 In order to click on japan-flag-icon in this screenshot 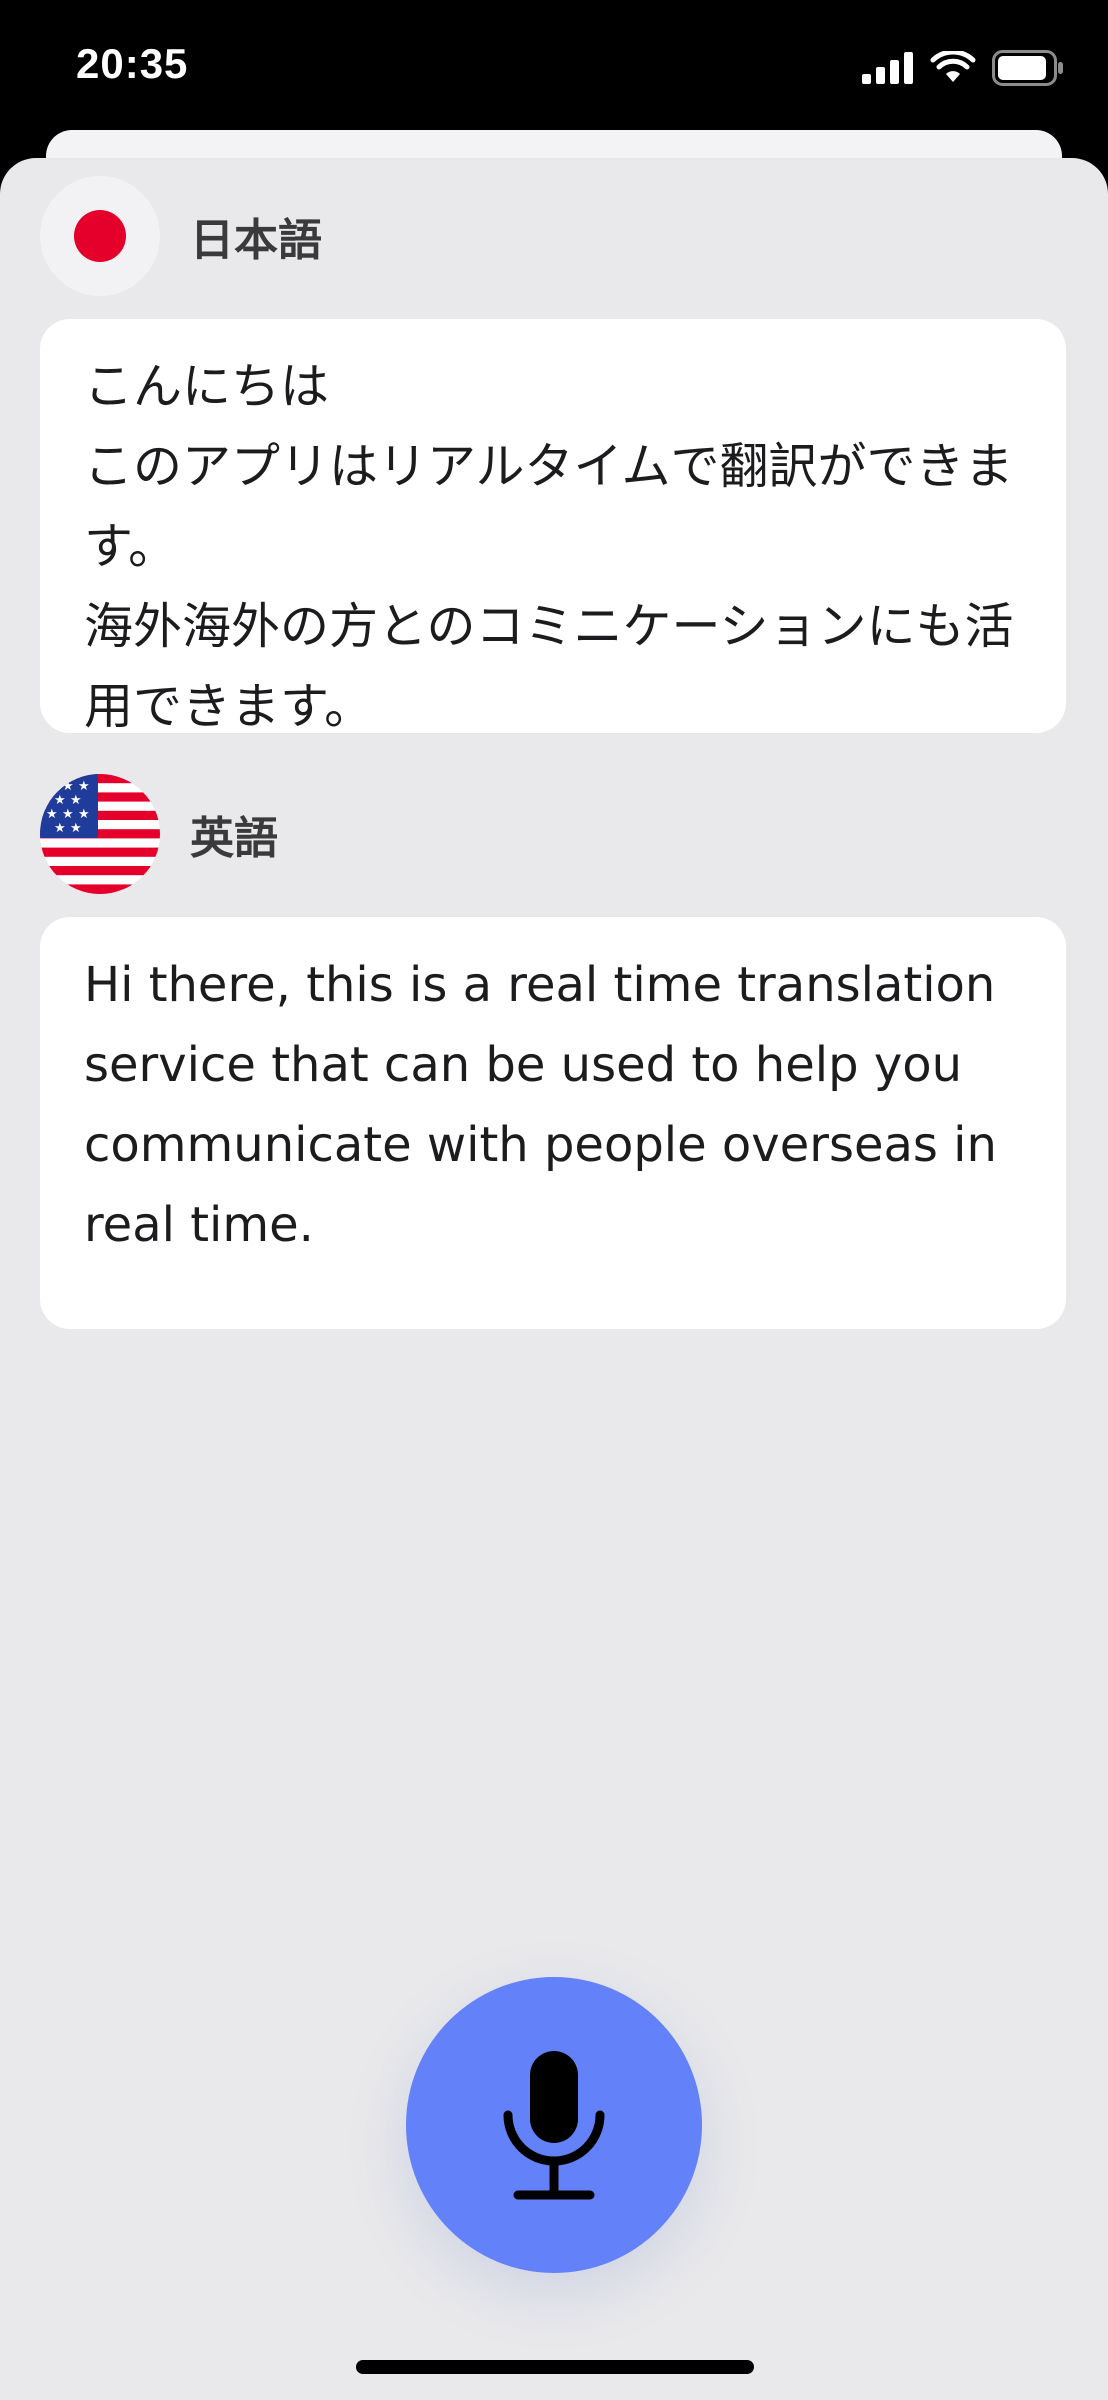, I will do `click(100, 236)`.